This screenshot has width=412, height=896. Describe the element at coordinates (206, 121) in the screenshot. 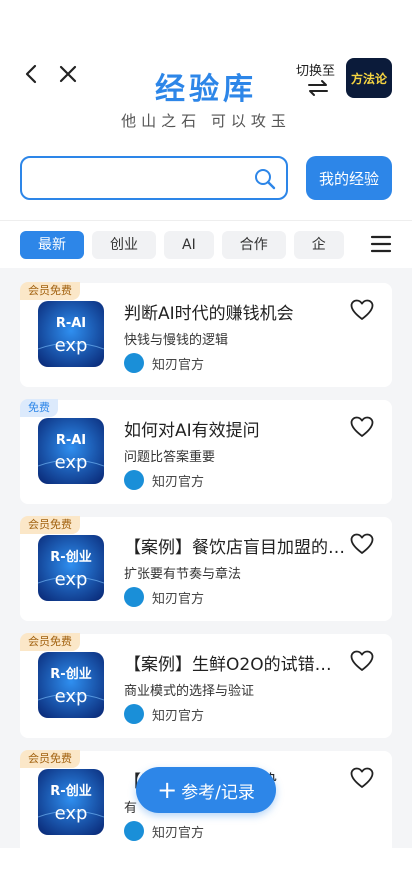

I see `page-subtitle: 他山之石 可以攻玉` at that location.